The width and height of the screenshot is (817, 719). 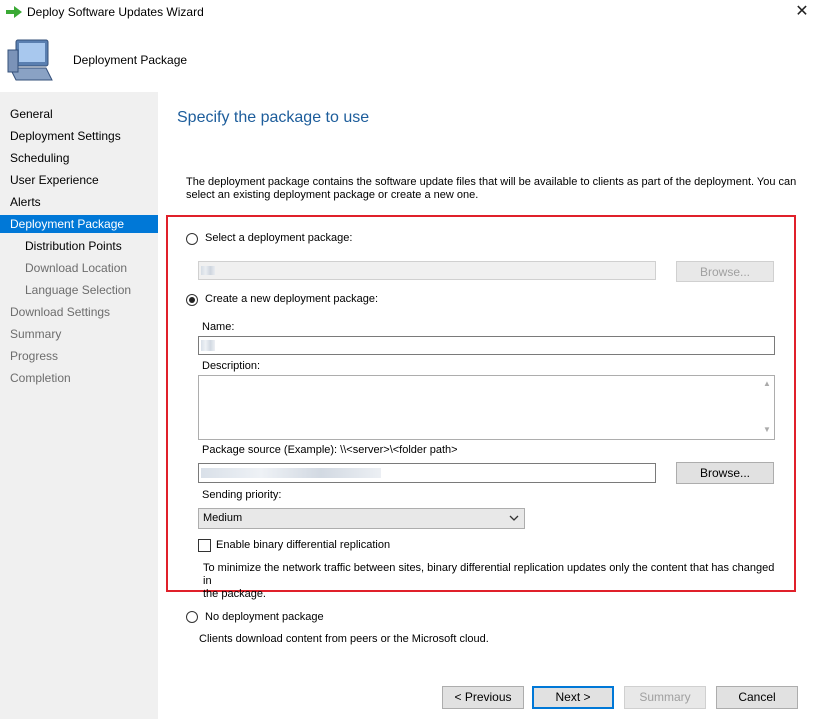 I want to click on no-package-radio, so click(x=192, y=617).